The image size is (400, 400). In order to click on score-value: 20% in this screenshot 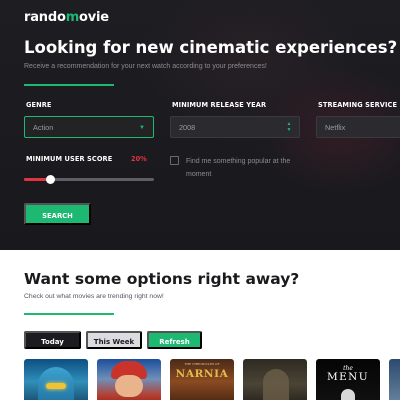, I will do `click(139, 159)`.